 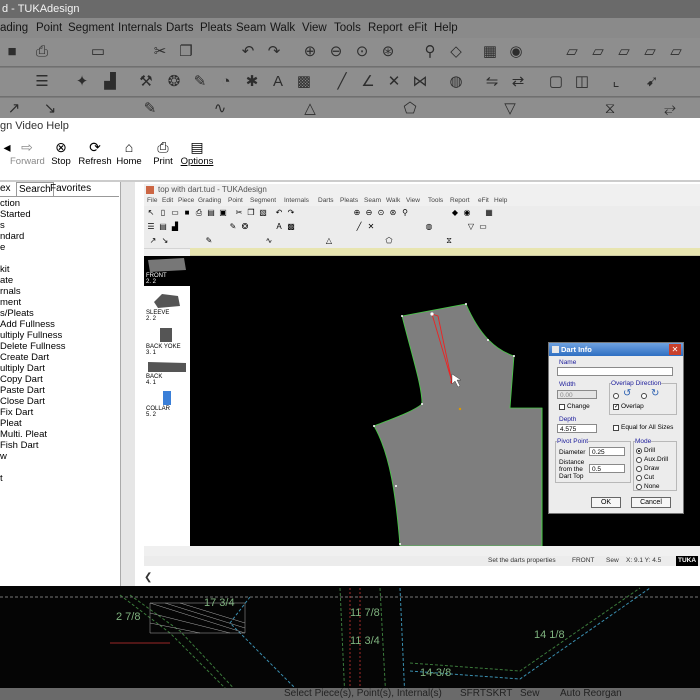 I want to click on mirror-icon: ◫, so click(x=582, y=82).